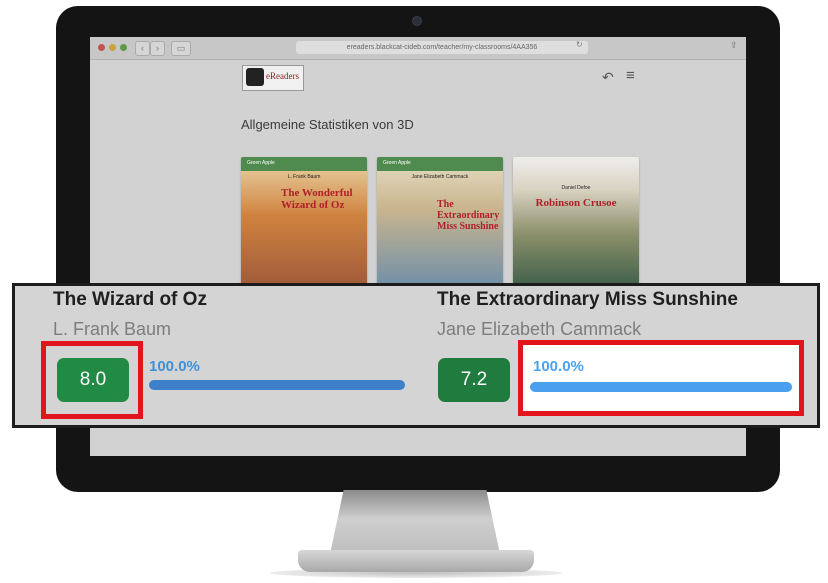 The width and height of the screenshot is (828, 583). Describe the element at coordinates (417, 21) in the screenshot. I see `camera-icon` at that location.